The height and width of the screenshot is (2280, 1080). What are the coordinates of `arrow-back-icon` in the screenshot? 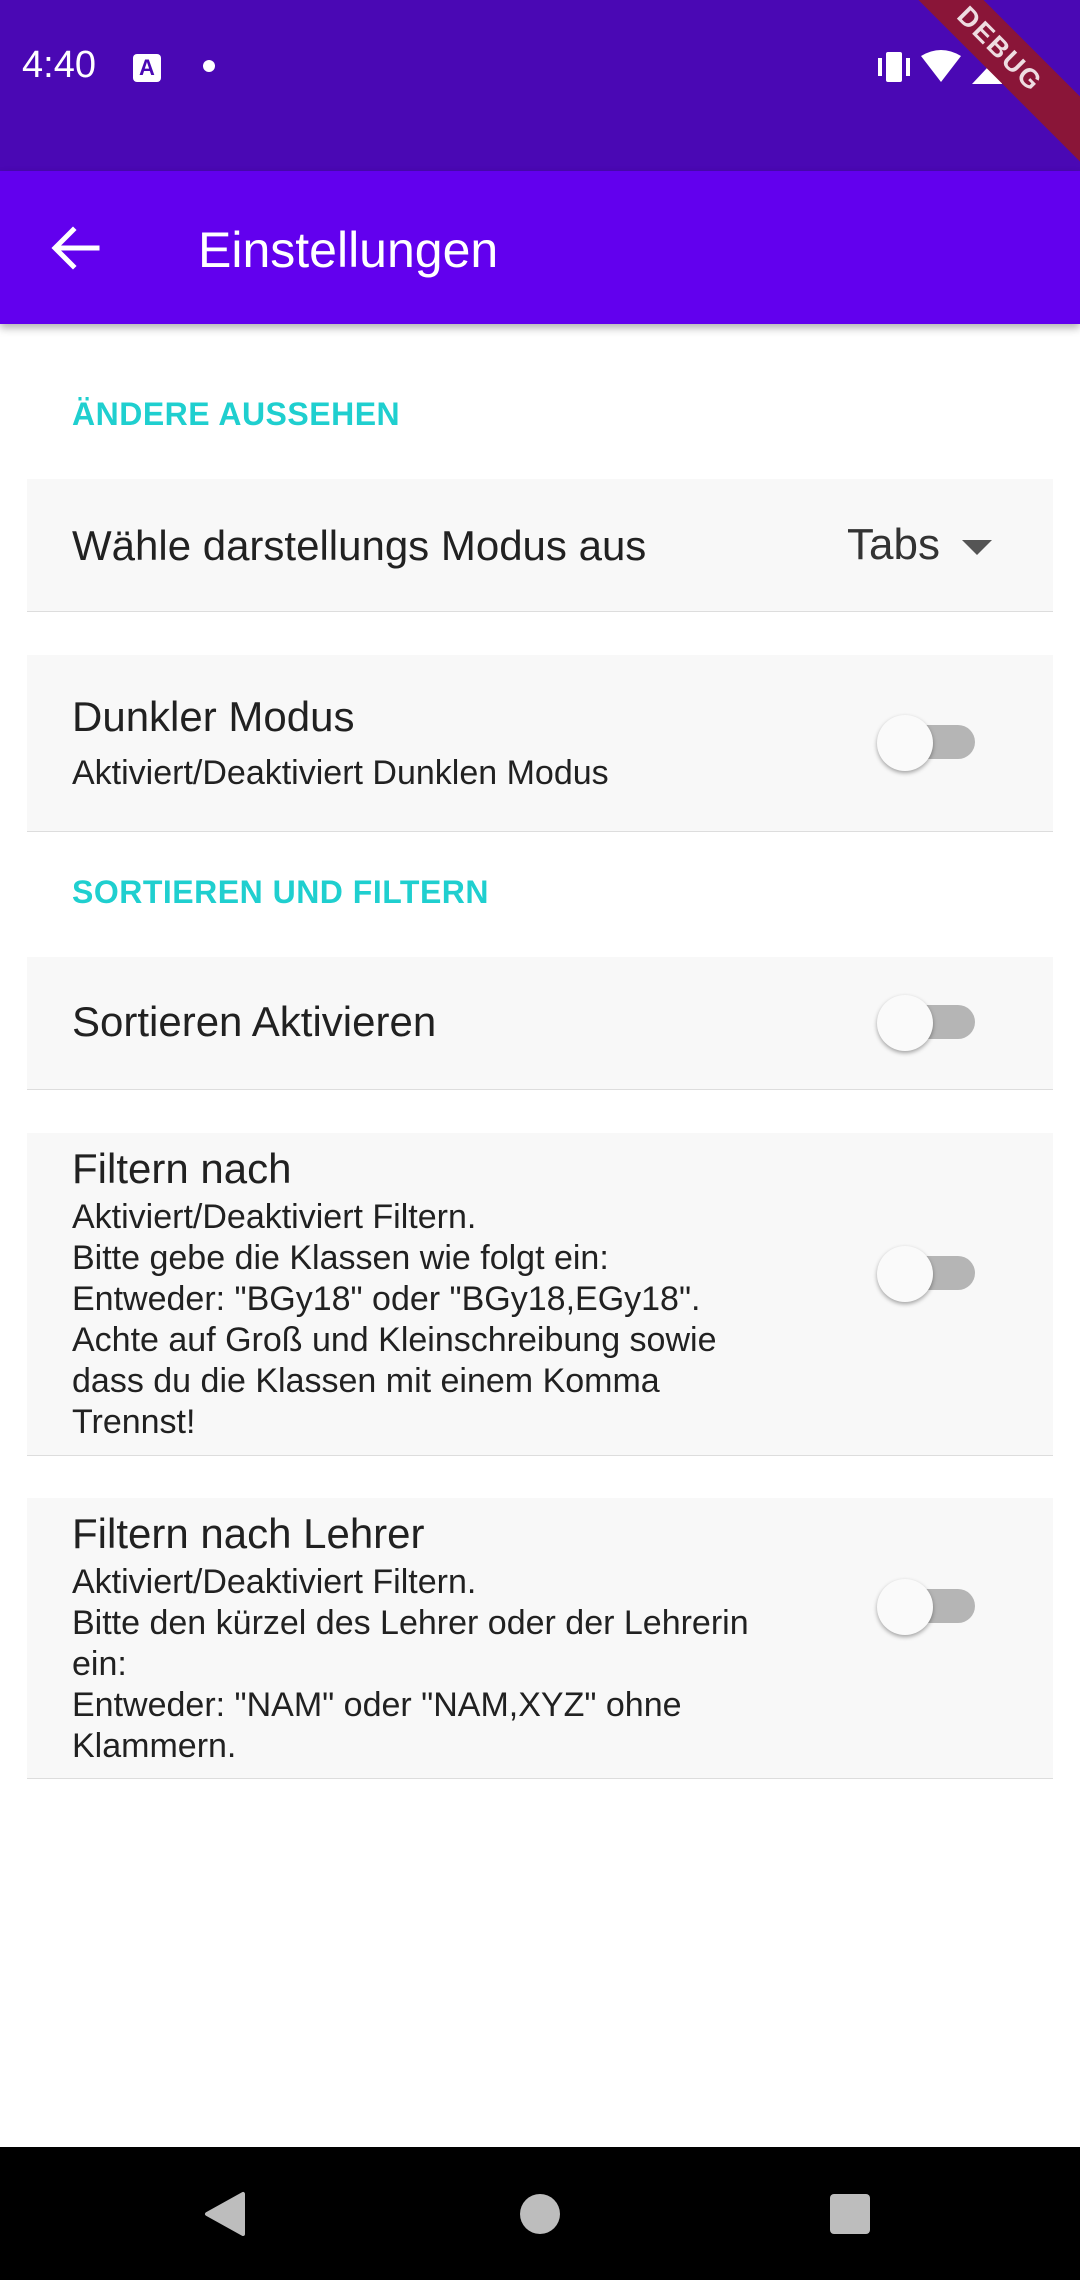 It's located at (75, 248).